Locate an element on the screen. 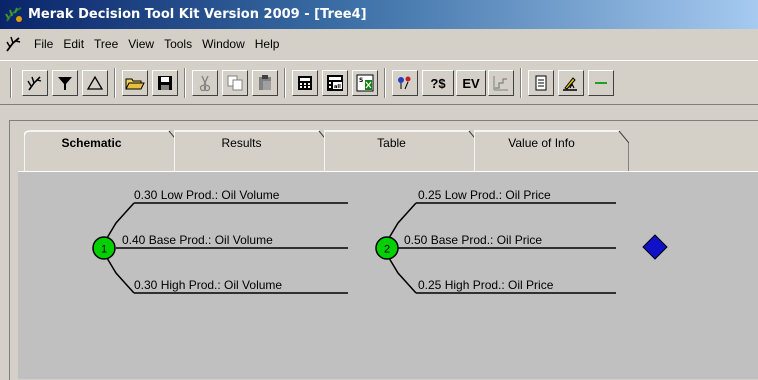  money-label: ?$ is located at coordinates (438, 83).